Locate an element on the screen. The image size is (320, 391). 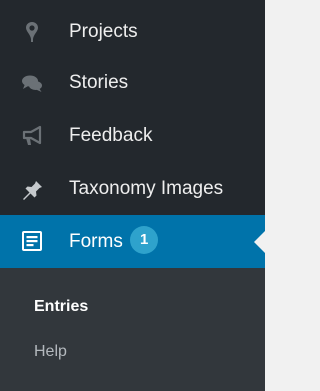
chat-bubbles-icon is located at coordinates (32, 83).